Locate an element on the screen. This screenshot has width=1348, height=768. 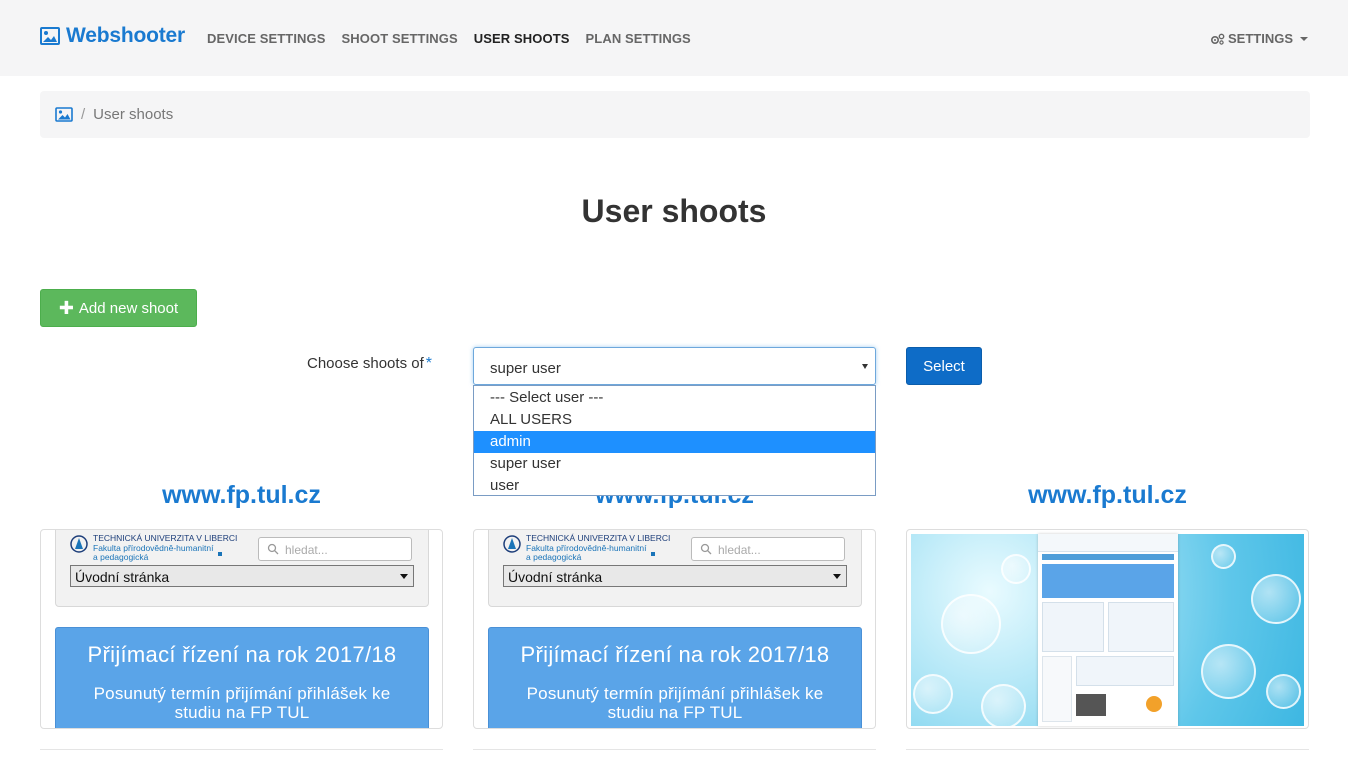
user-select: super user is located at coordinates (674, 366).